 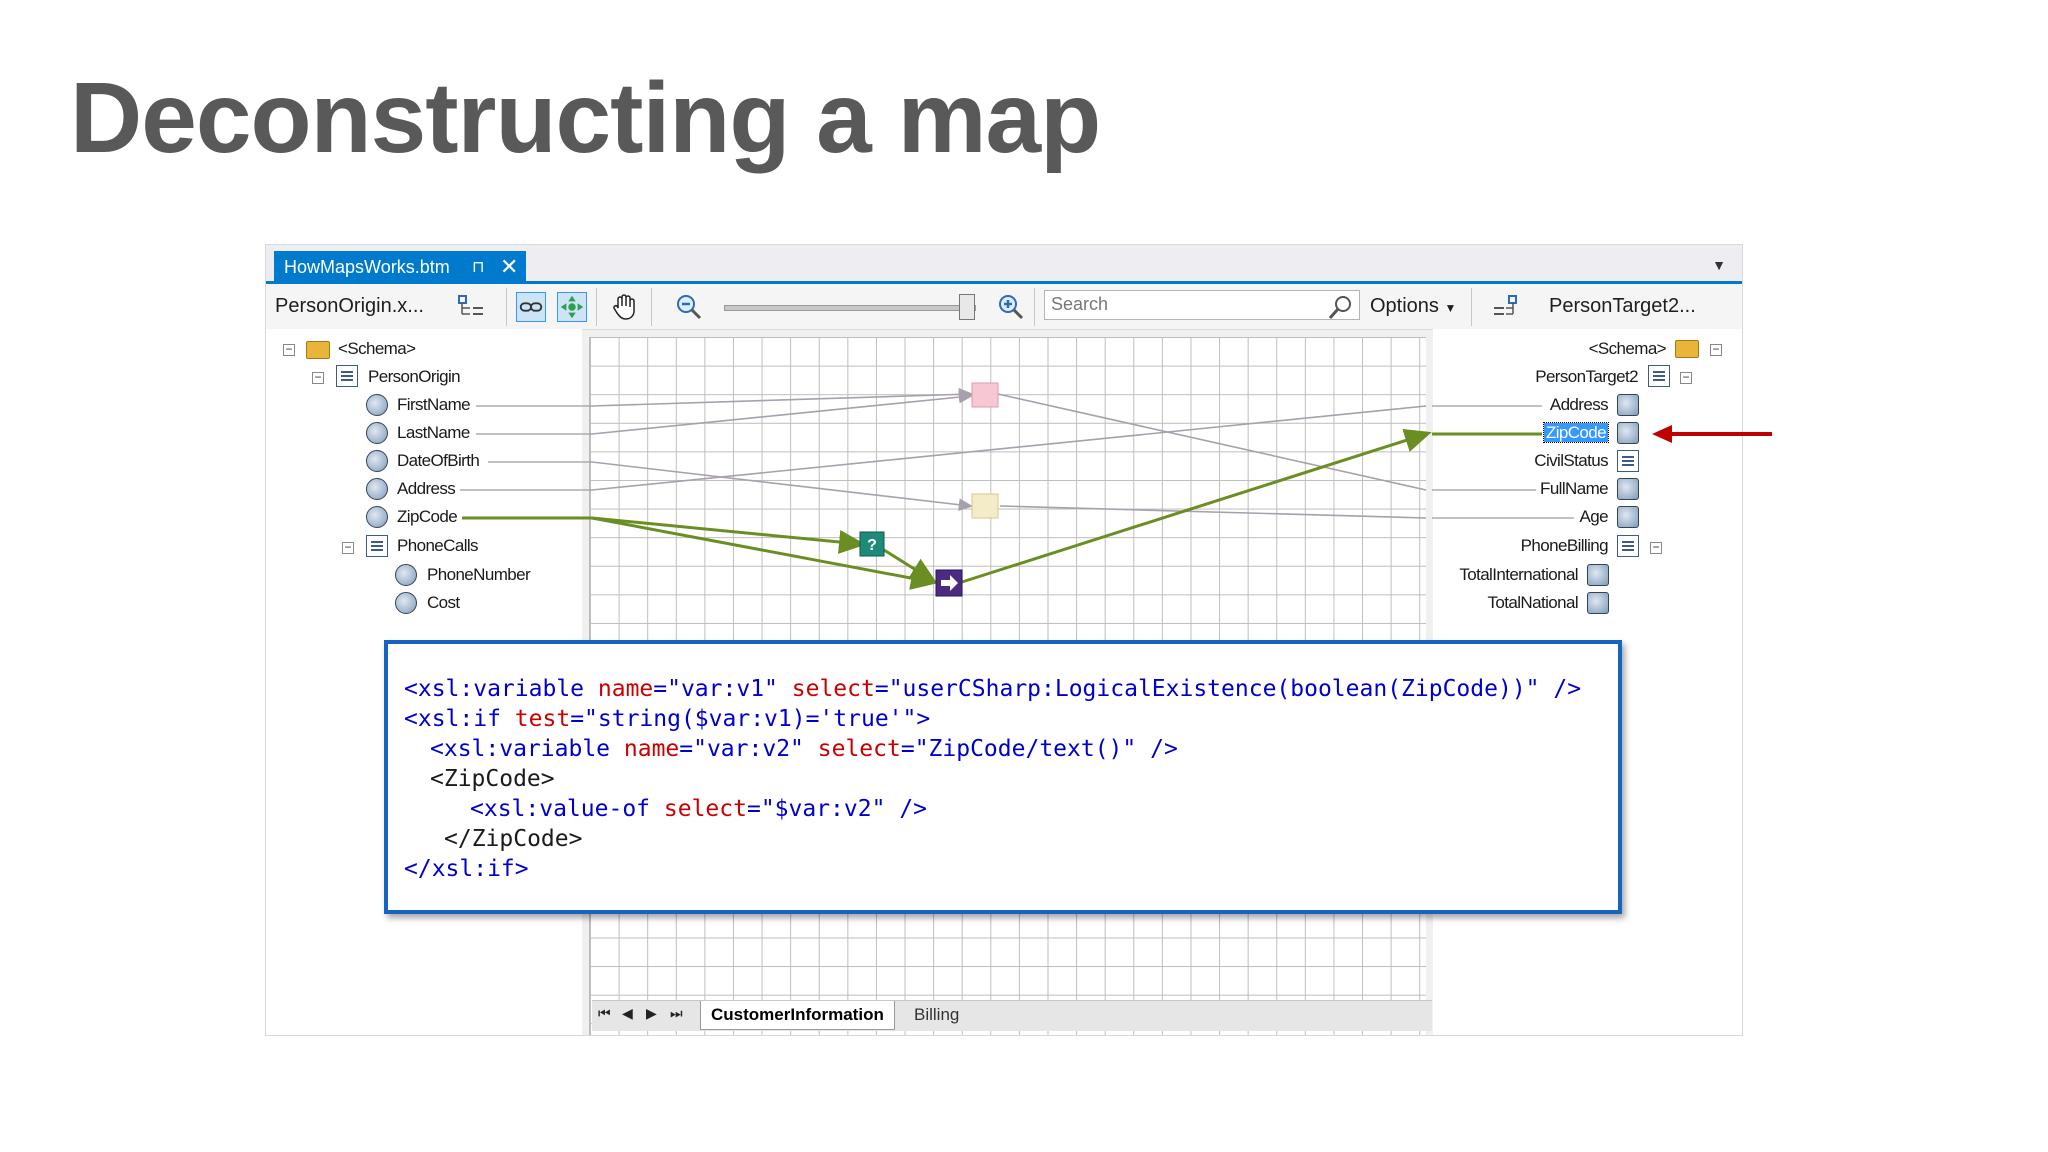 What do you see at coordinates (604, 1013) in the screenshot?
I see `first-page-icon: ⏮` at bounding box center [604, 1013].